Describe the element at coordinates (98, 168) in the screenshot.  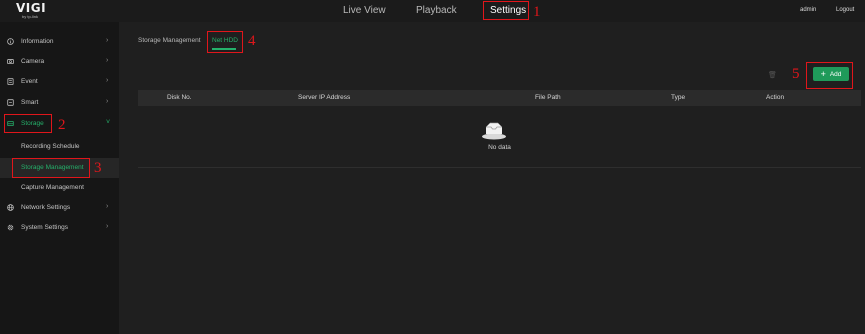
I see `annotation-number-3: 3` at that location.